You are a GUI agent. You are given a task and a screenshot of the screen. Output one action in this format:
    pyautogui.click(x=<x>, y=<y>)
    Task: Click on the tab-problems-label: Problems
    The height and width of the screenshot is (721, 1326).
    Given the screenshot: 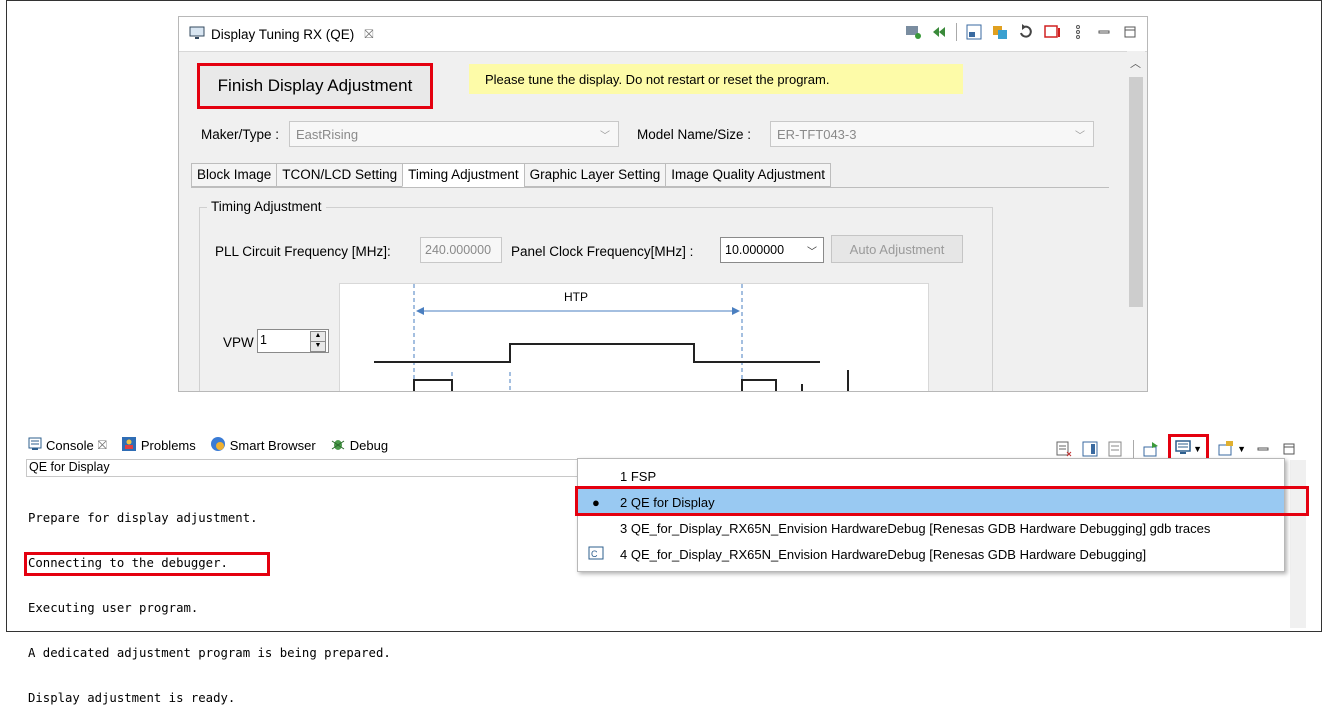 What is the action you would take?
    pyautogui.click(x=168, y=445)
    